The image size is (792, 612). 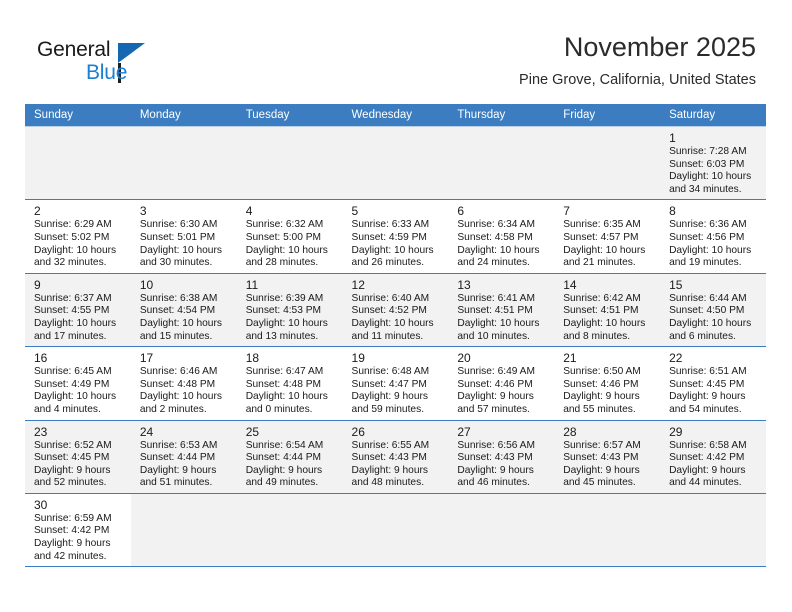 I want to click on day-number: 14, so click(x=570, y=284).